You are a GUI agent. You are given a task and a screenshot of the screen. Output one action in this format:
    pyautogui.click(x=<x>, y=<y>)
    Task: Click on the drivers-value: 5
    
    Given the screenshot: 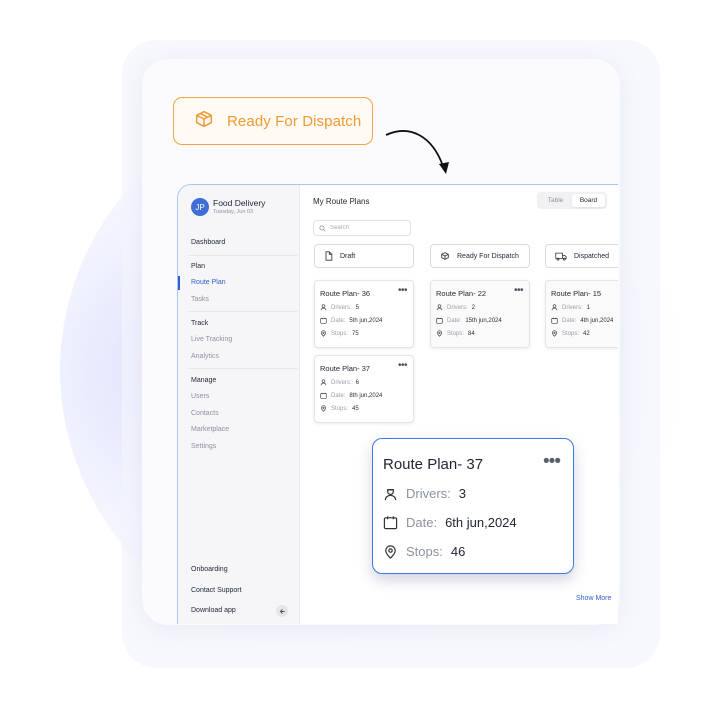 What is the action you would take?
    pyautogui.click(x=357, y=307)
    